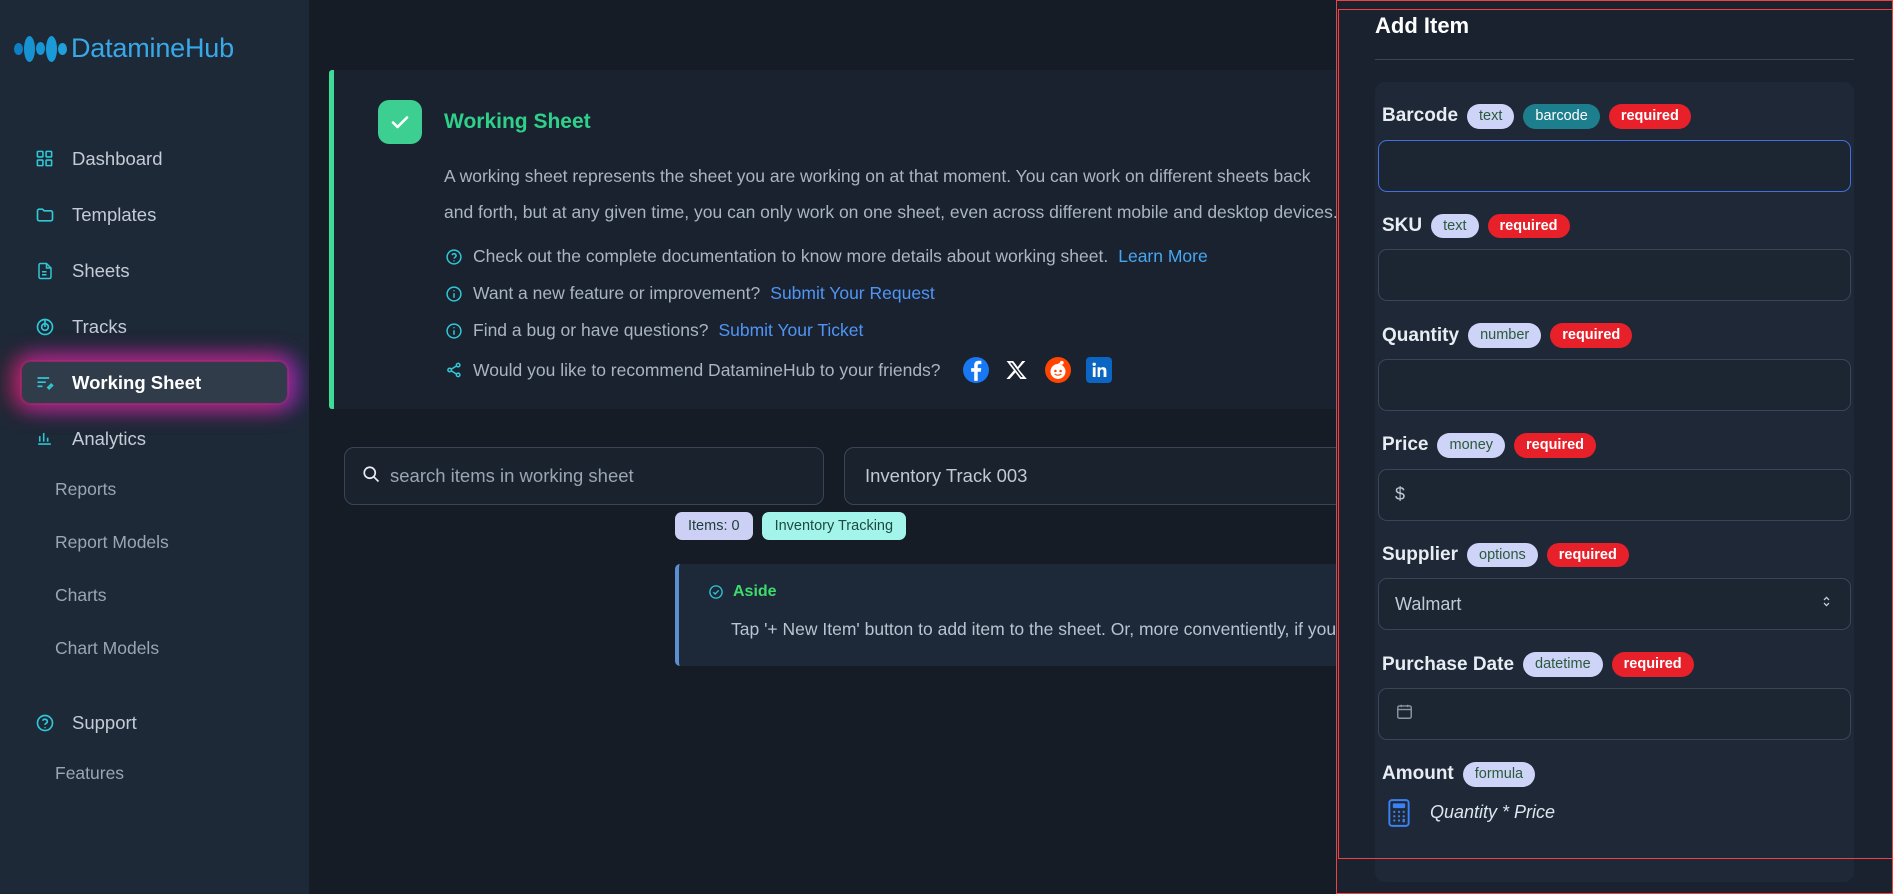 Image resolution: width=1893 pixels, height=894 pixels. Describe the element at coordinates (112, 542) in the screenshot. I see `sidebar-subitem-label: Report Models` at that location.